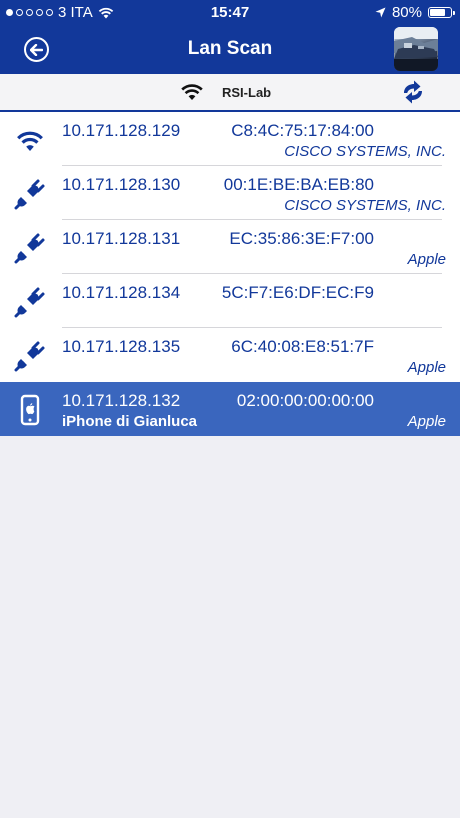  I want to click on device-ip: 10.171.128.134, so click(121, 292).